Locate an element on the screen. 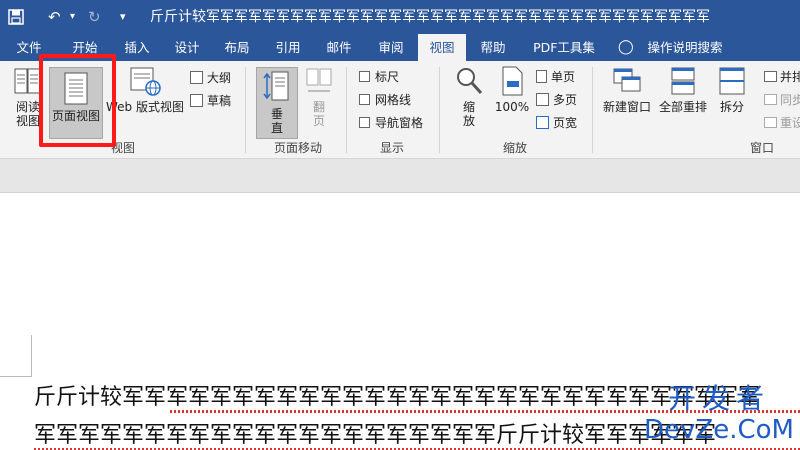  new-window-icon is located at coordinates (627, 80).